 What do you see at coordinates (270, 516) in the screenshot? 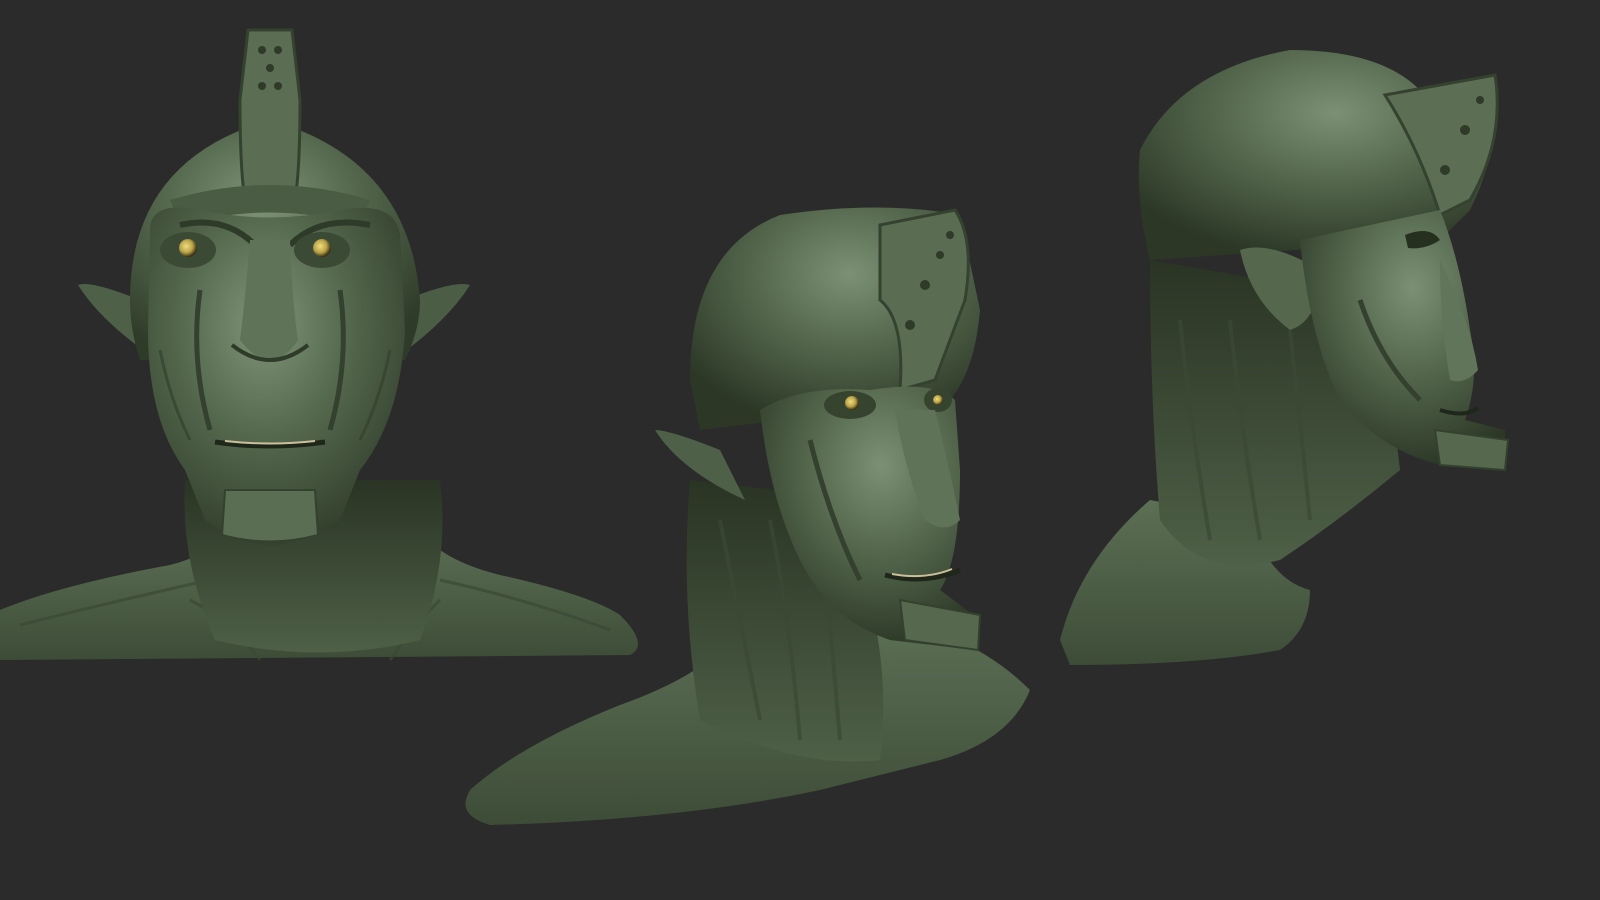
I see `front-chin-plate` at bounding box center [270, 516].